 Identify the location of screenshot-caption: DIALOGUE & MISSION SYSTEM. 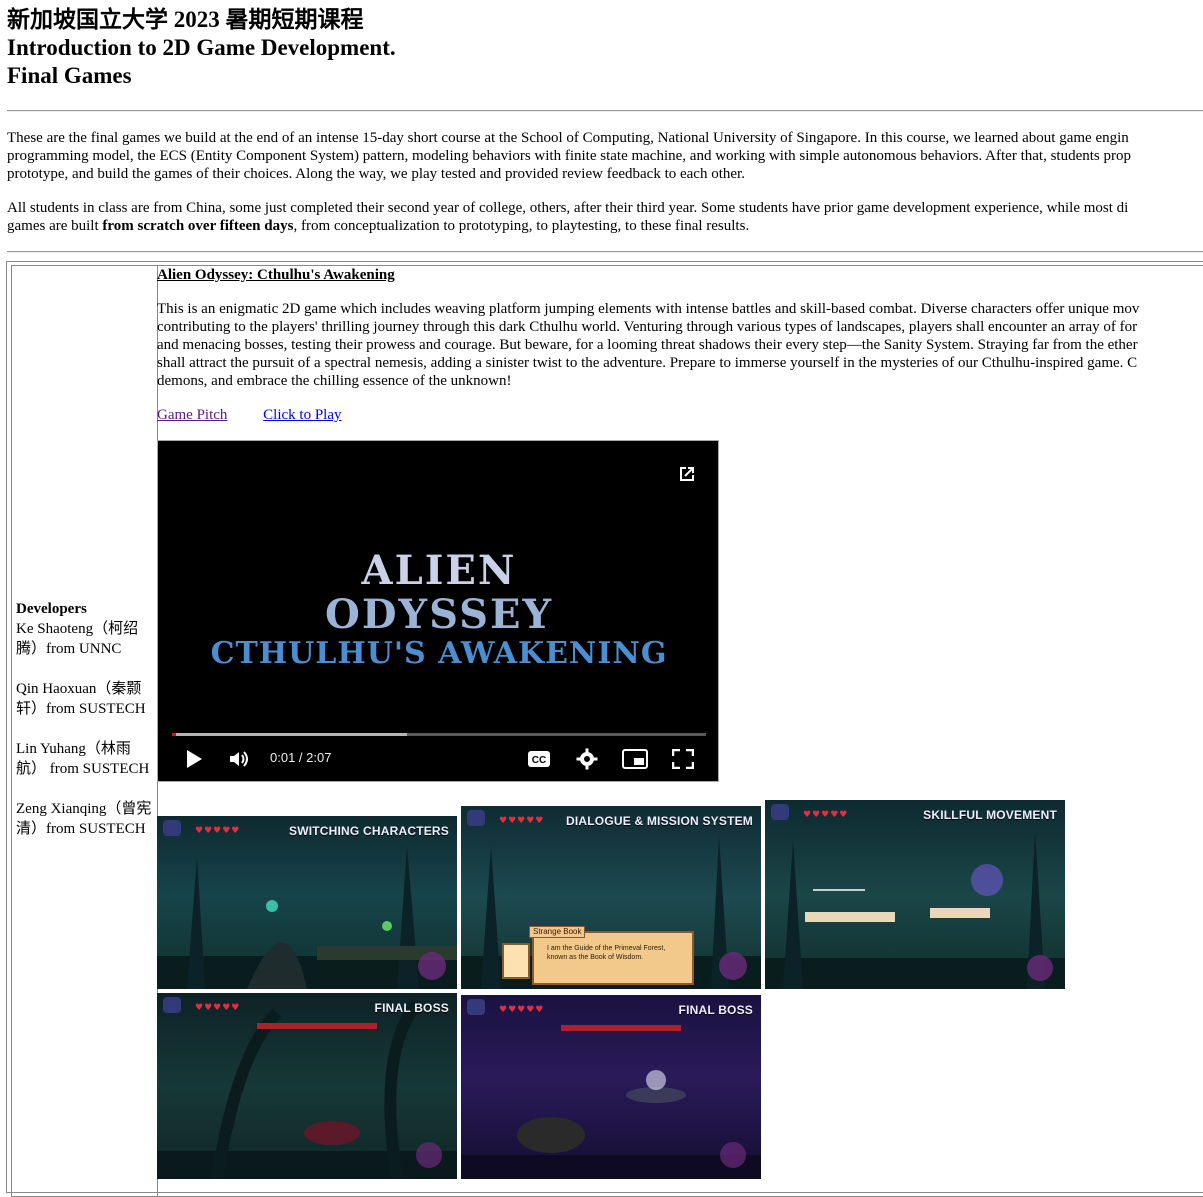
(659, 821).